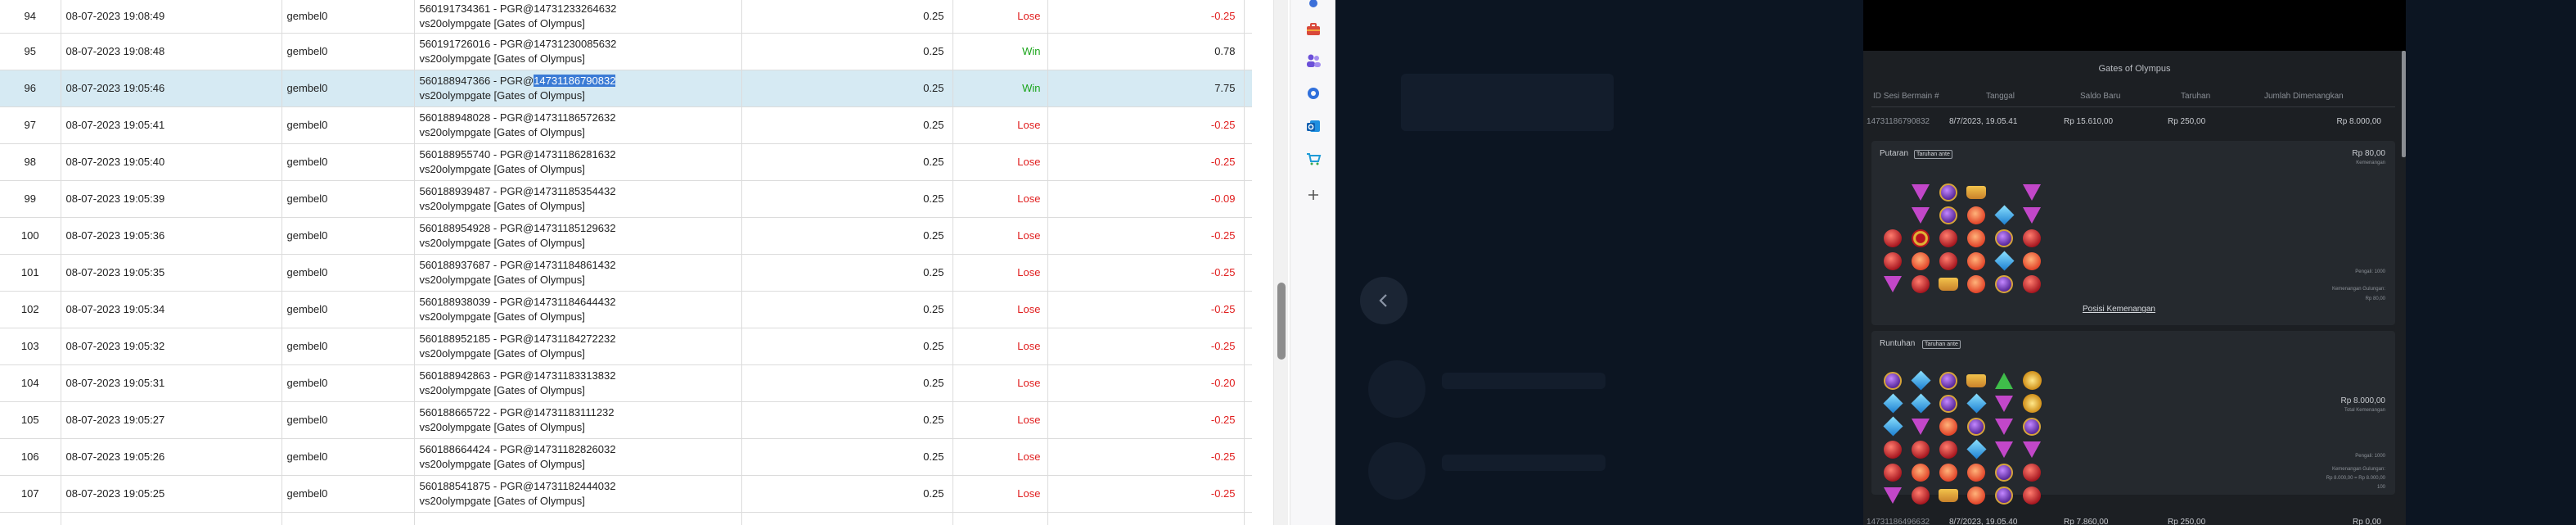  What do you see at coordinates (2359, 121) in the screenshot?
I see `session-amount-won: Rp 8.000,00` at bounding box center [2359, 121].